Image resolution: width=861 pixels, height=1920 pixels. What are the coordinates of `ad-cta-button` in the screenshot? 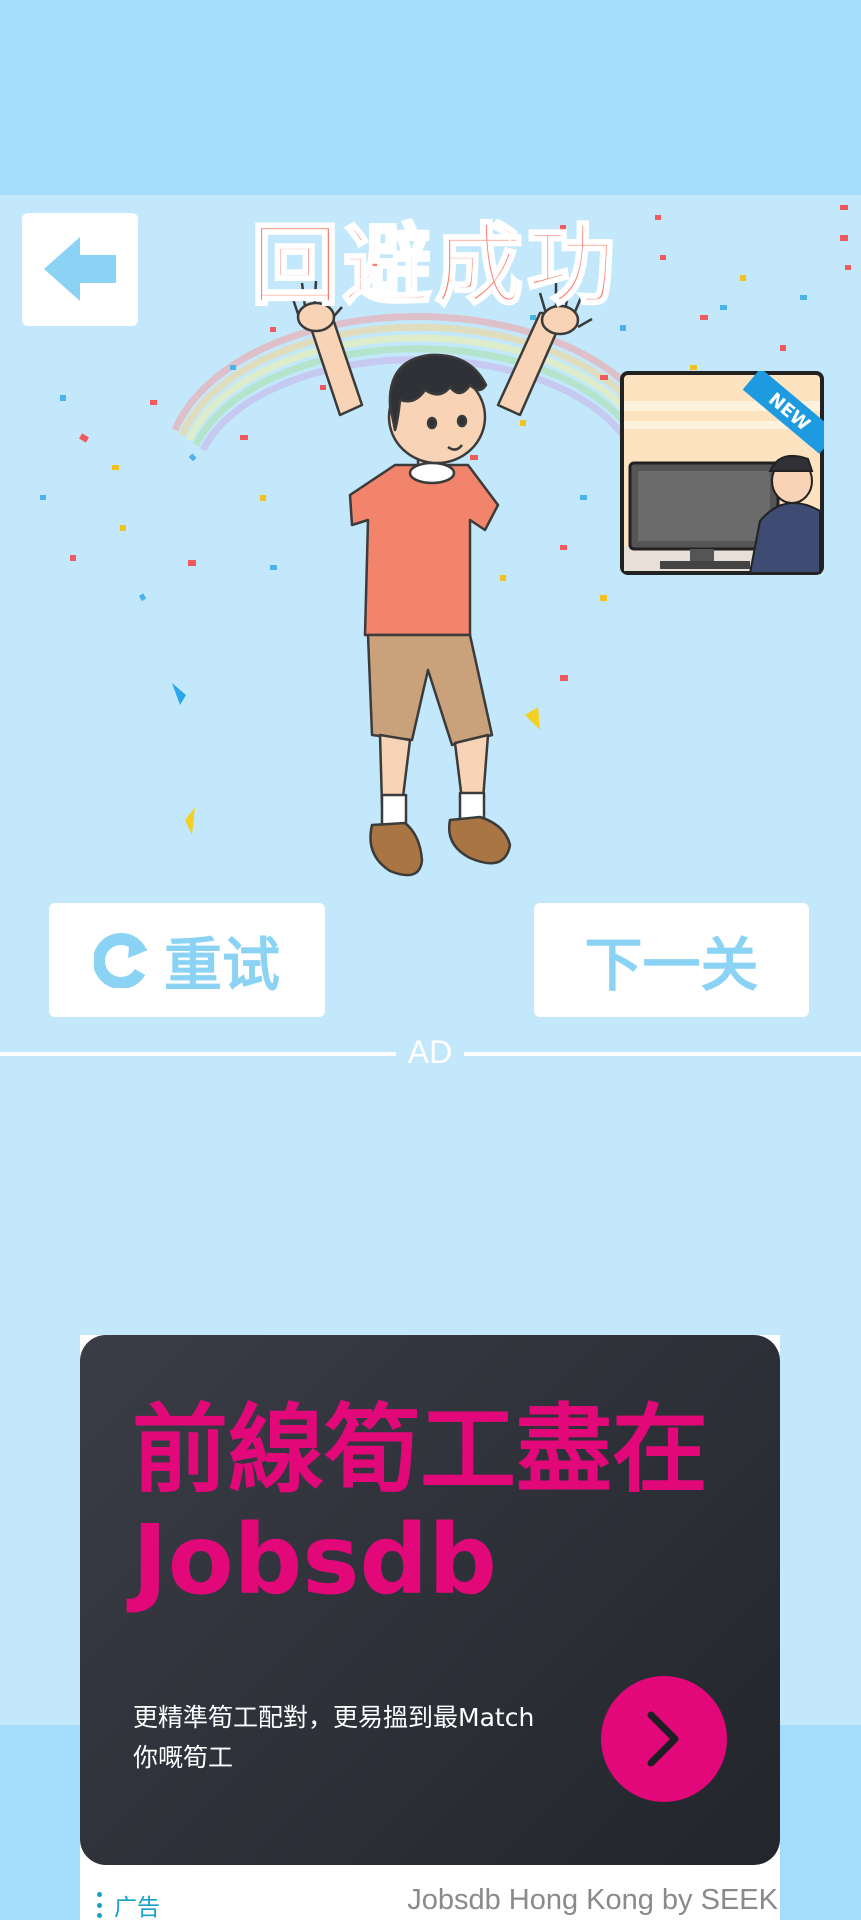 It's located at (664, 1739).